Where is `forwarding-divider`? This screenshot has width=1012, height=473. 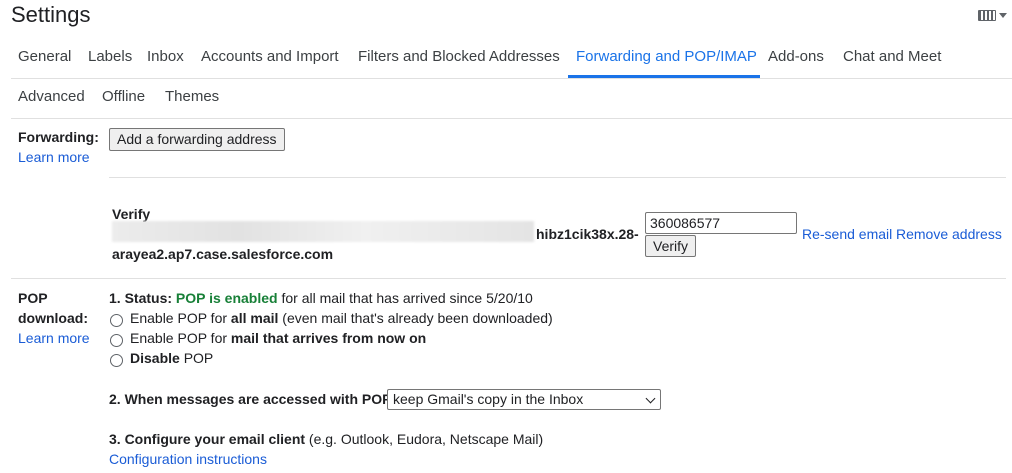 forwarding-divider is located at coordinates (557, 177).